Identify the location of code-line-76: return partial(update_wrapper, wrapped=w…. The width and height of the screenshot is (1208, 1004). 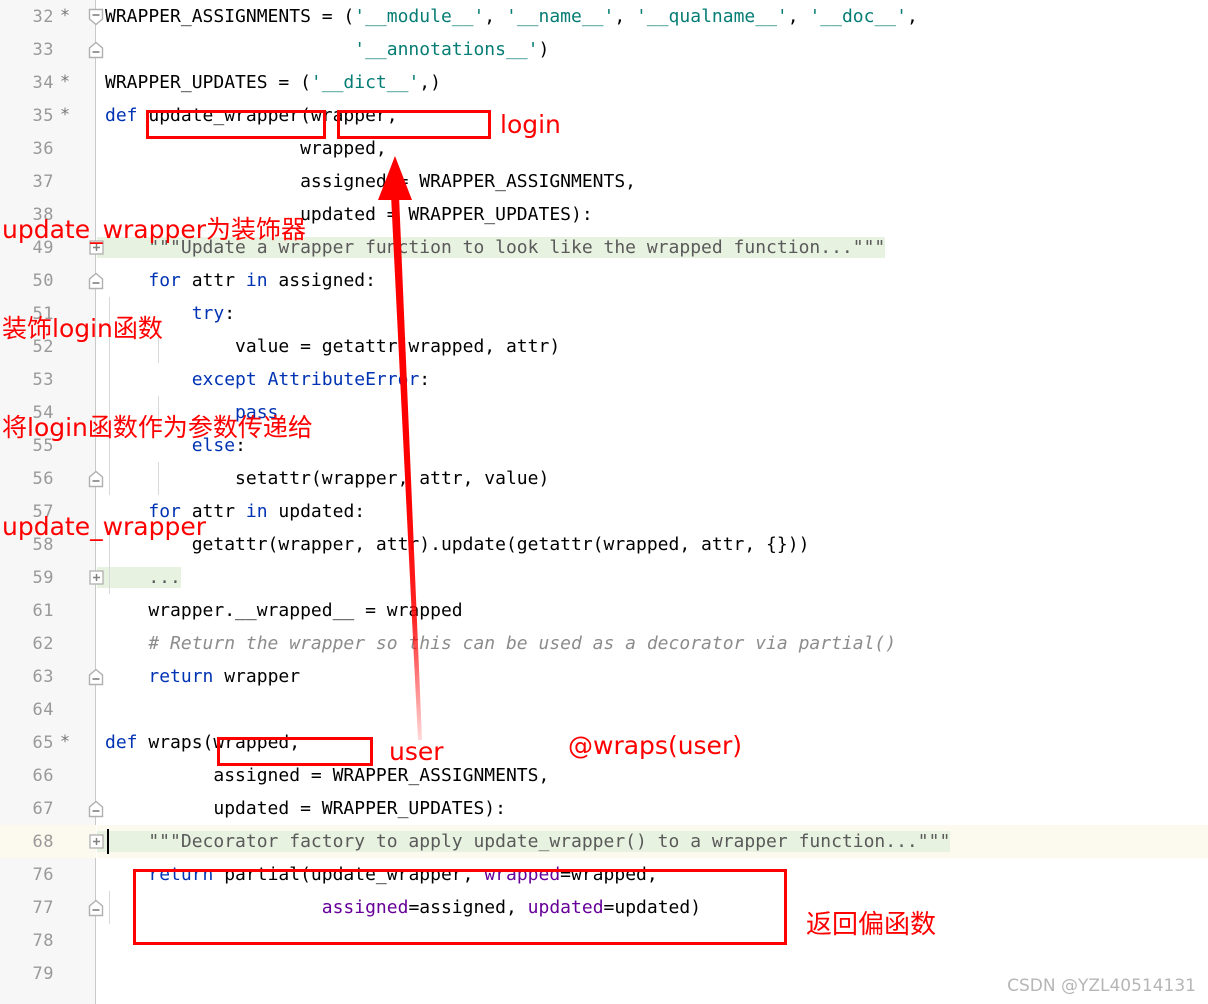
(652, 874).